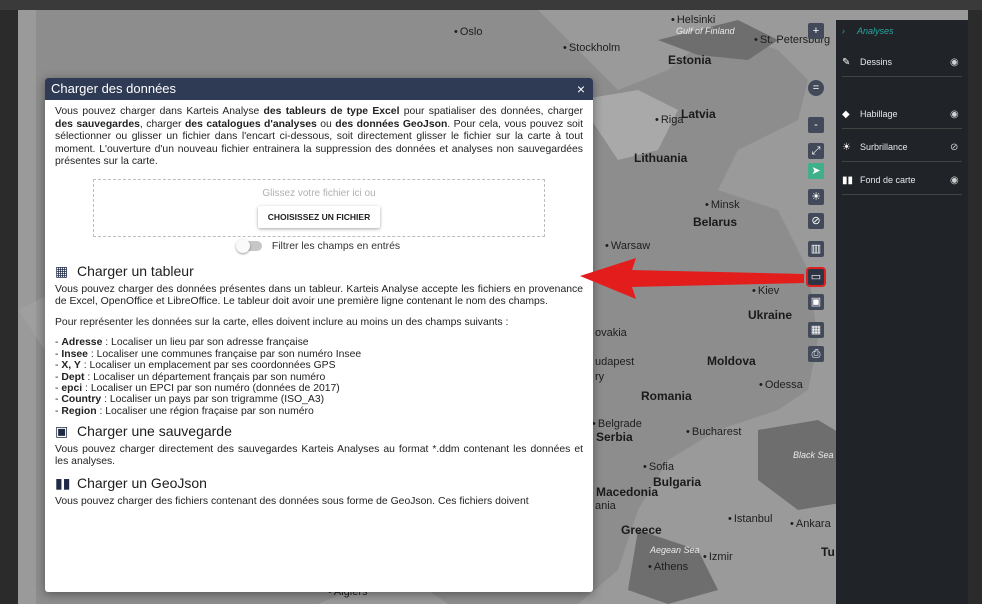  Describe the element at coordinates (810, 524) in the screenshot. I see `city-label: Ankara` at that location.